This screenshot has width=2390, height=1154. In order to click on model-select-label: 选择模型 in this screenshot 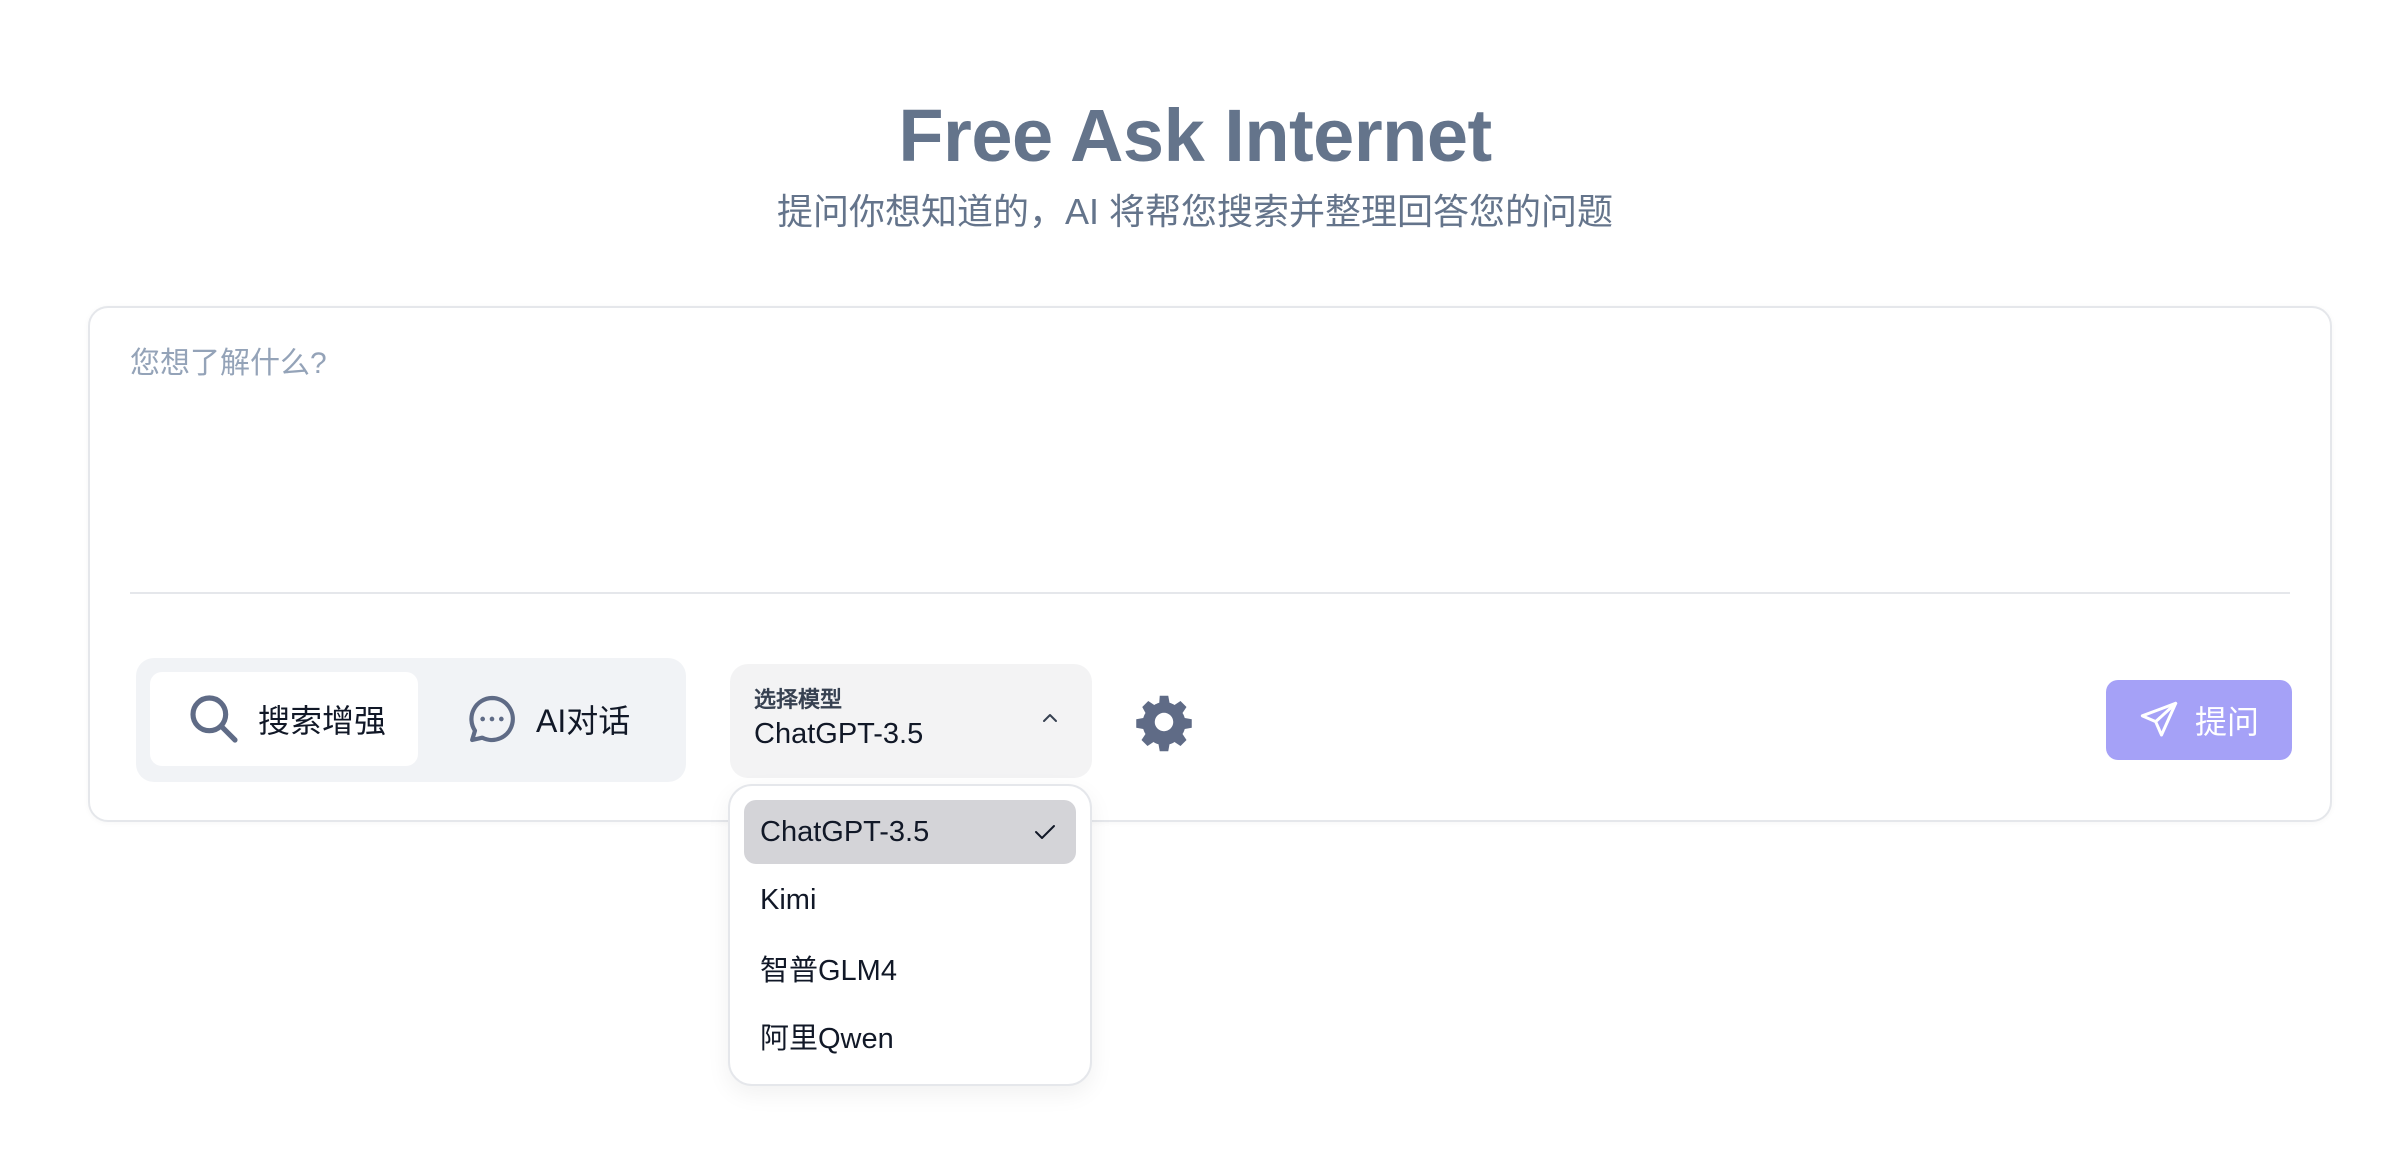, I will do `click(798, 699)`.